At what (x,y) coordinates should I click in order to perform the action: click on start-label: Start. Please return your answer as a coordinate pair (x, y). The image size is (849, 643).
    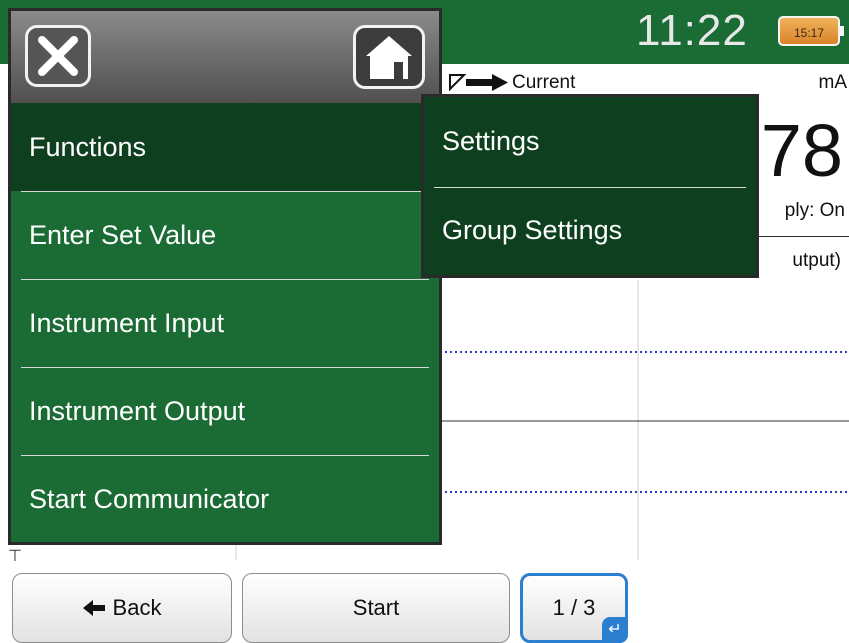
    Looking at the image, I should click on (376, 607).